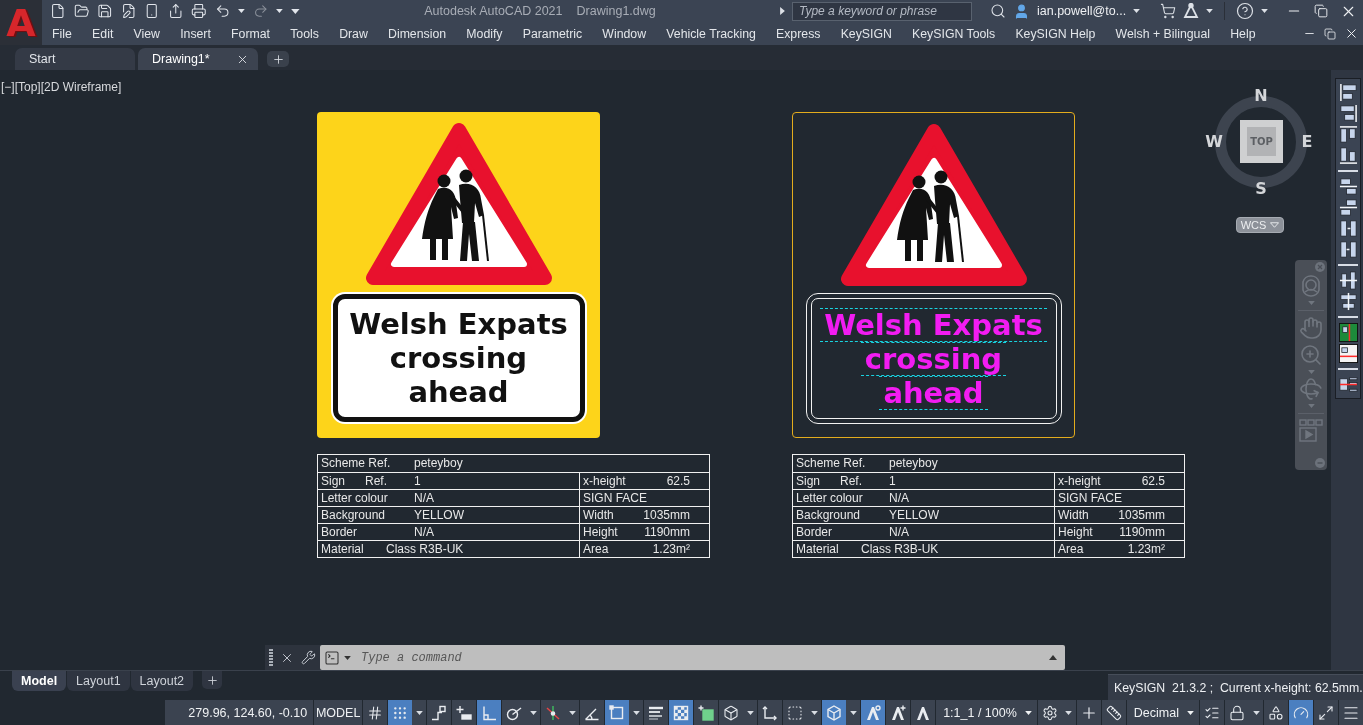 This screenshot has height=725, width=1363. What do you see at coordinates (147, 33) in the screenshot?
I see `menu-item: View` at bounding box center [147, 33].